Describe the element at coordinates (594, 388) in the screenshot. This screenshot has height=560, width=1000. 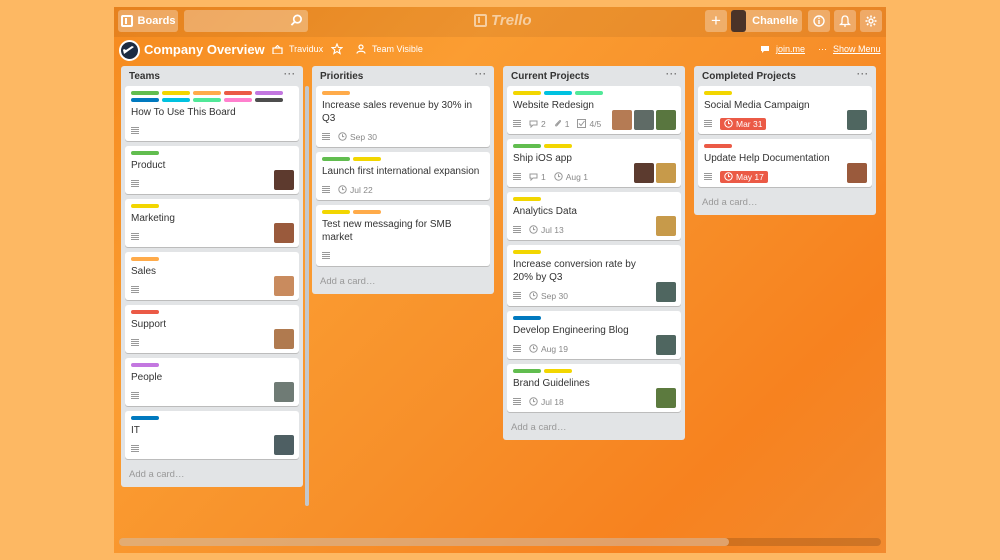
I see `card: Brand Guidelines Jul 18` at that location.